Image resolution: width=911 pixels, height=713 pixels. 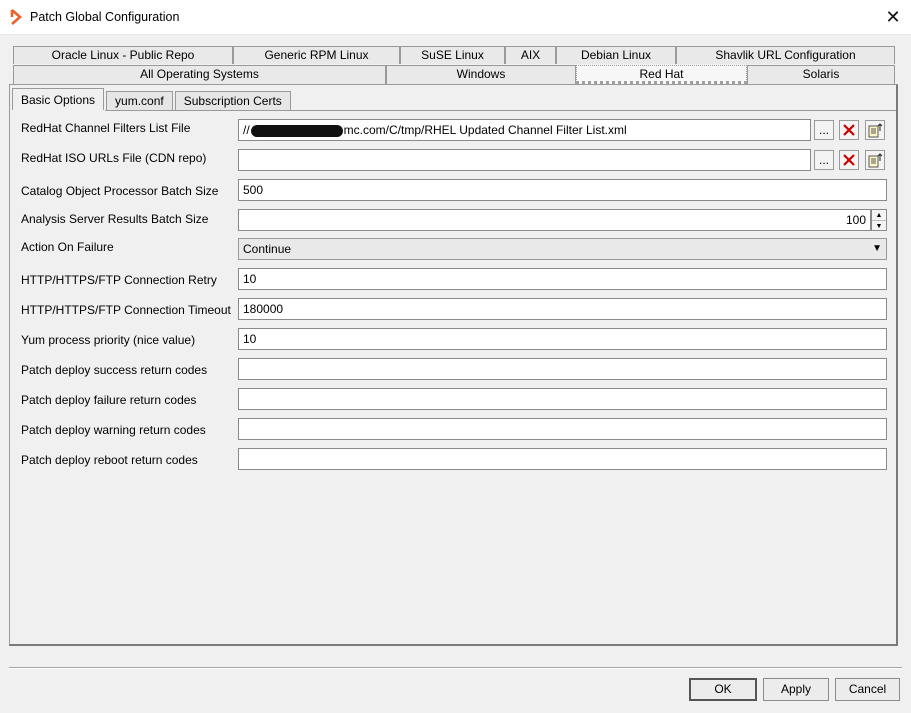 What do you see at coordinates (316, 55) in the screenshot?
I see `tab-generic-rpm-linux: Generic RPM Linux` at bounding box center [316, 55].